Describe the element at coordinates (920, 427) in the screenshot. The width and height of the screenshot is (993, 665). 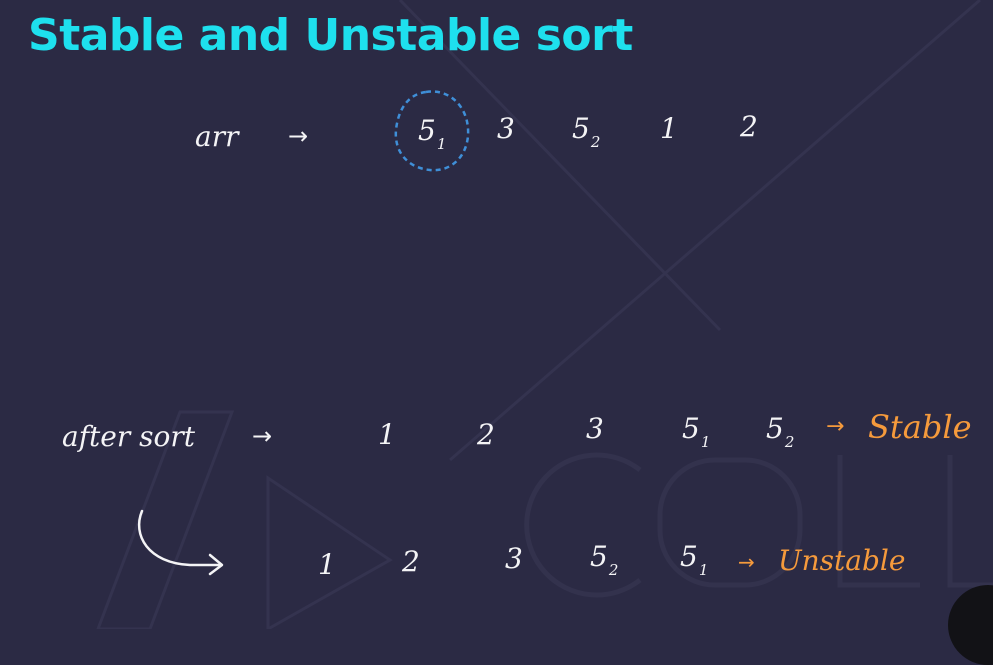
I see `stable-result-label: Stable` at that location.